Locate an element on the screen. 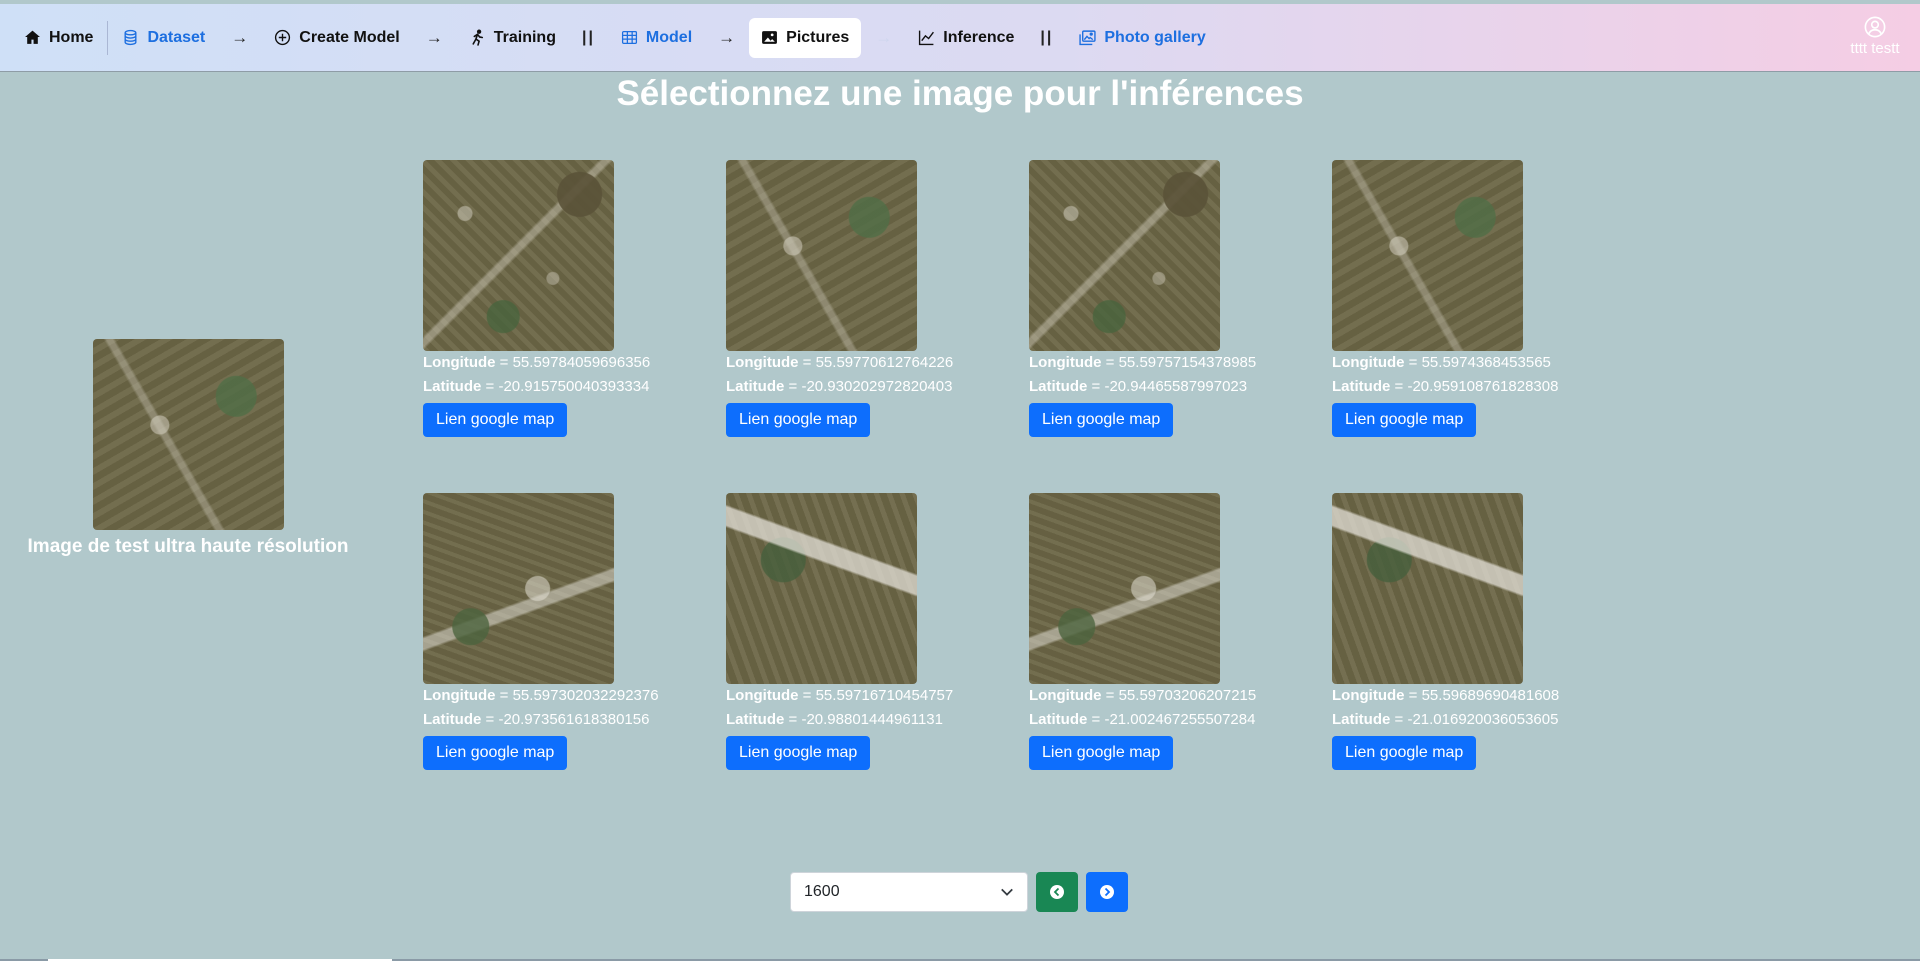 This screenshot has height=961, width=1920. latitude-value: -21.002467255507284 is located at coordinates (1180, 719).